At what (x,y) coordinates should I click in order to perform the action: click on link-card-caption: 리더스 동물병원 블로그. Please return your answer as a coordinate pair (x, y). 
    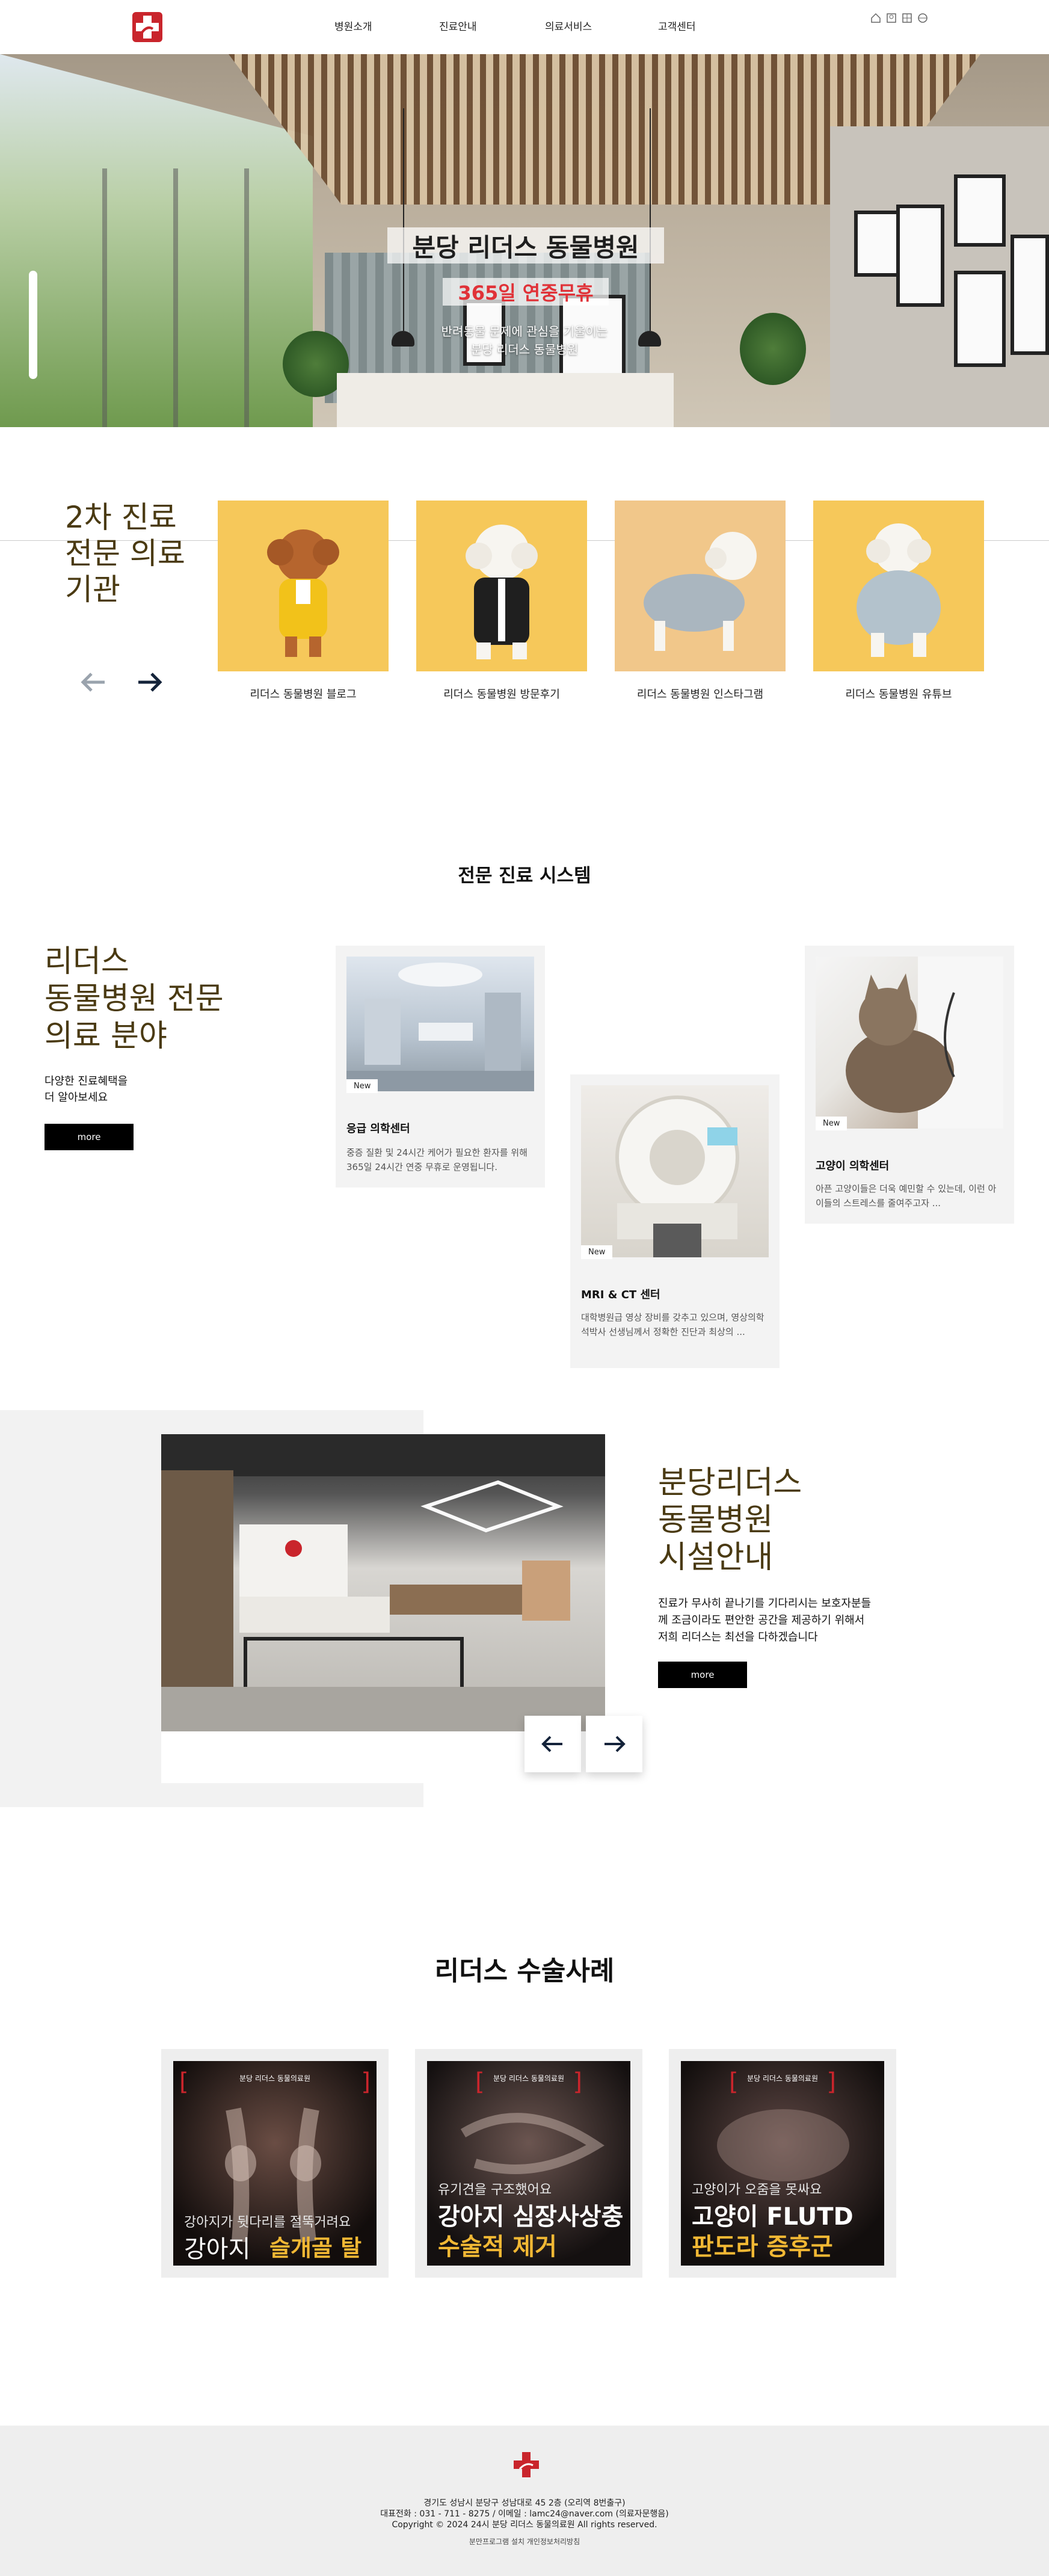
    Looking at the image, I should click on (303, 694).